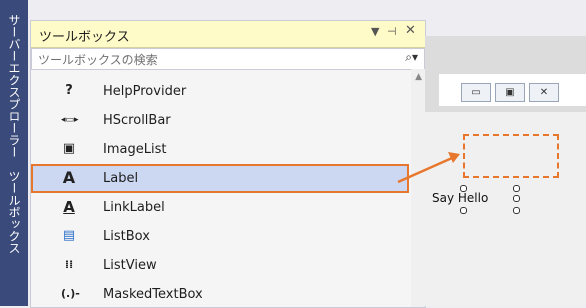  Describe the element at coordinates (428, 168) in the screenshot. I see `drag-arrow` at that location.